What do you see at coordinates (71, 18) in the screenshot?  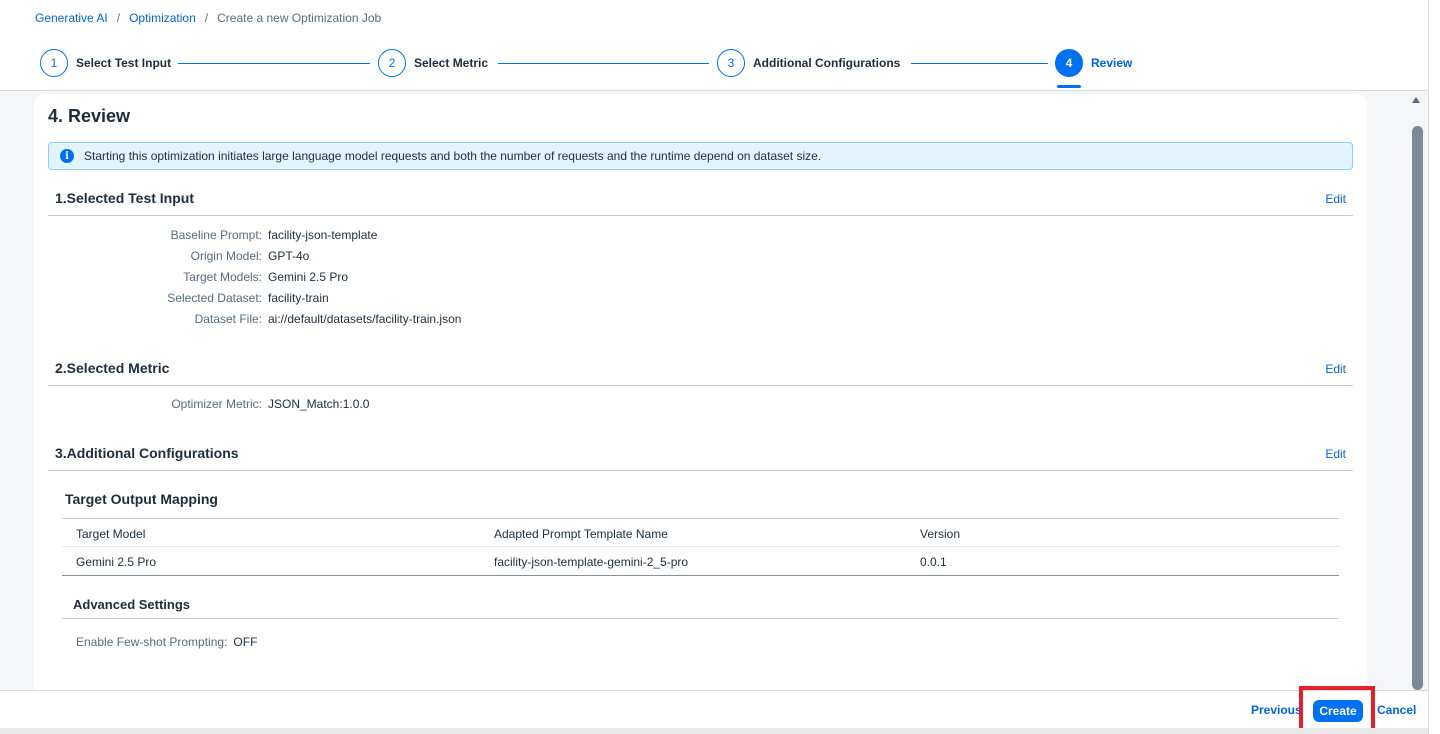 I see `breadcrumb-generative-ai: Generative AI` at bounding box center [71, 18].